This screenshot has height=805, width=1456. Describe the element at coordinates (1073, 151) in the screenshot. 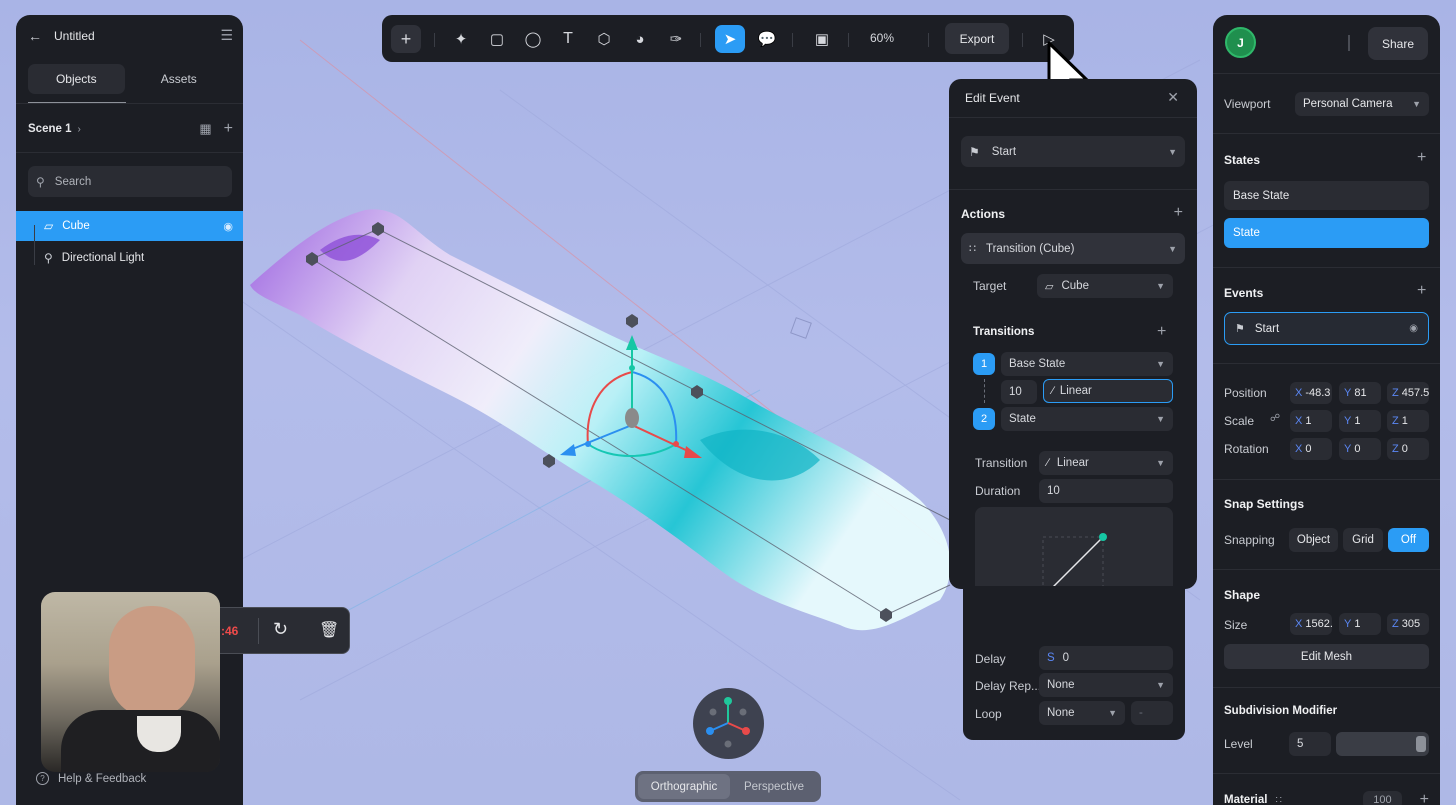

I see `trigger-select: ⚑ Start ▼` at that location.